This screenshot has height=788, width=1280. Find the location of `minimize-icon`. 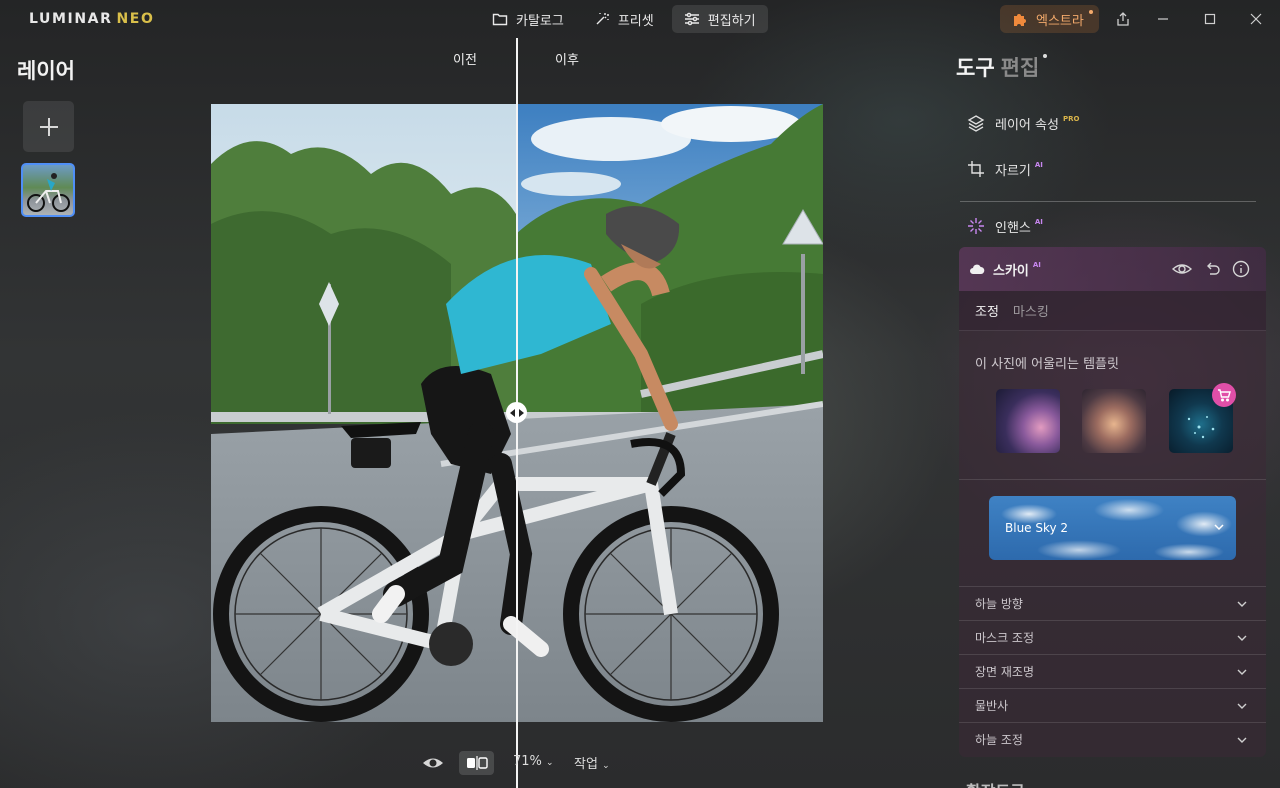

minimize-icon is located at coordinates (1163, 19).